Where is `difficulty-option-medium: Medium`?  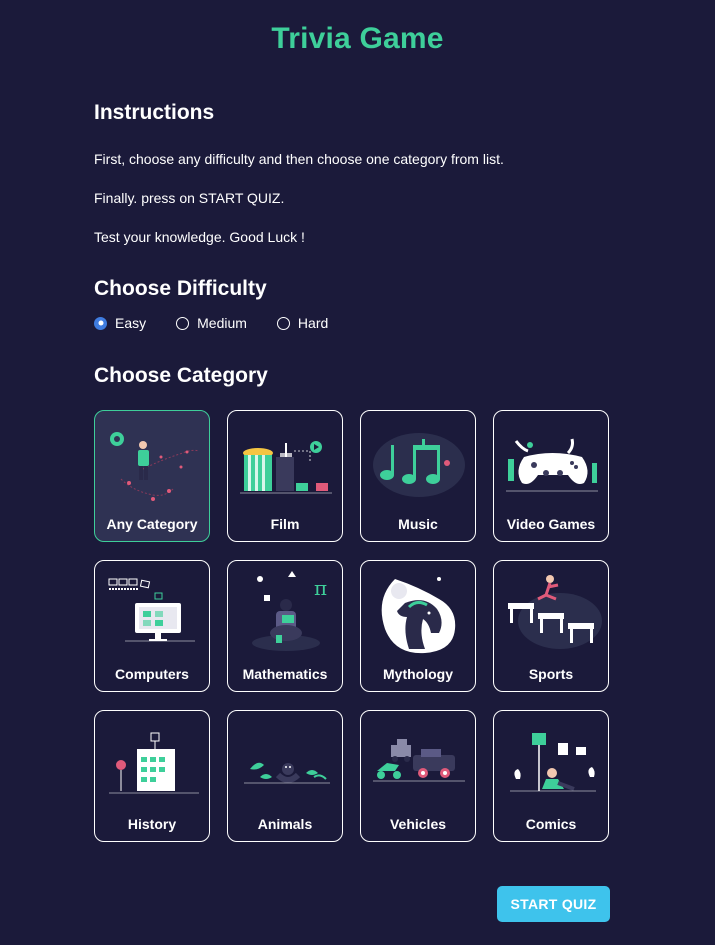
difficulty-option-medium: Medium is located at coordinates (211, 323).